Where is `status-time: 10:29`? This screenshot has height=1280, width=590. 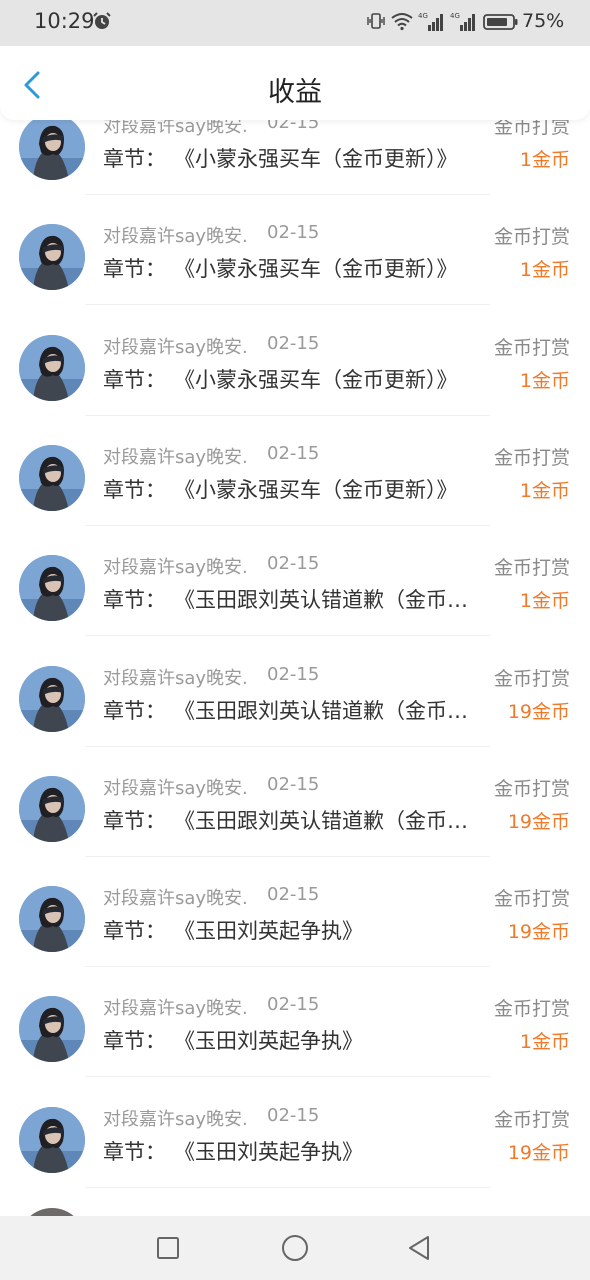
status-time: 10:29 is located at coordinates (64, 21).